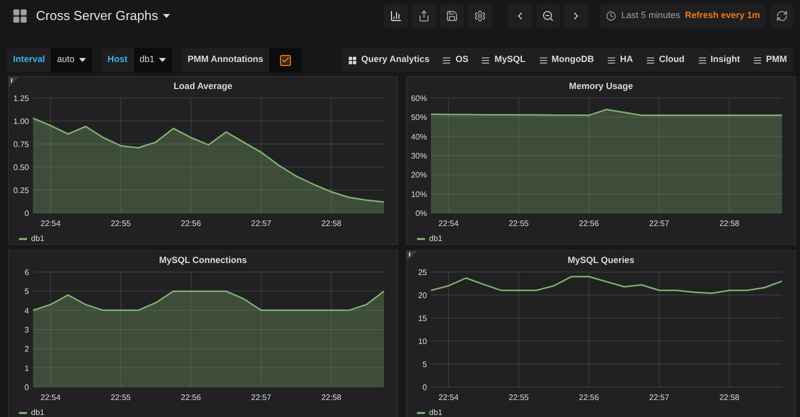 The image size is (800, 417). Describe the element at coordinates (422, 272) in the screenshot. I see `y-tick-label: 25` at that location.